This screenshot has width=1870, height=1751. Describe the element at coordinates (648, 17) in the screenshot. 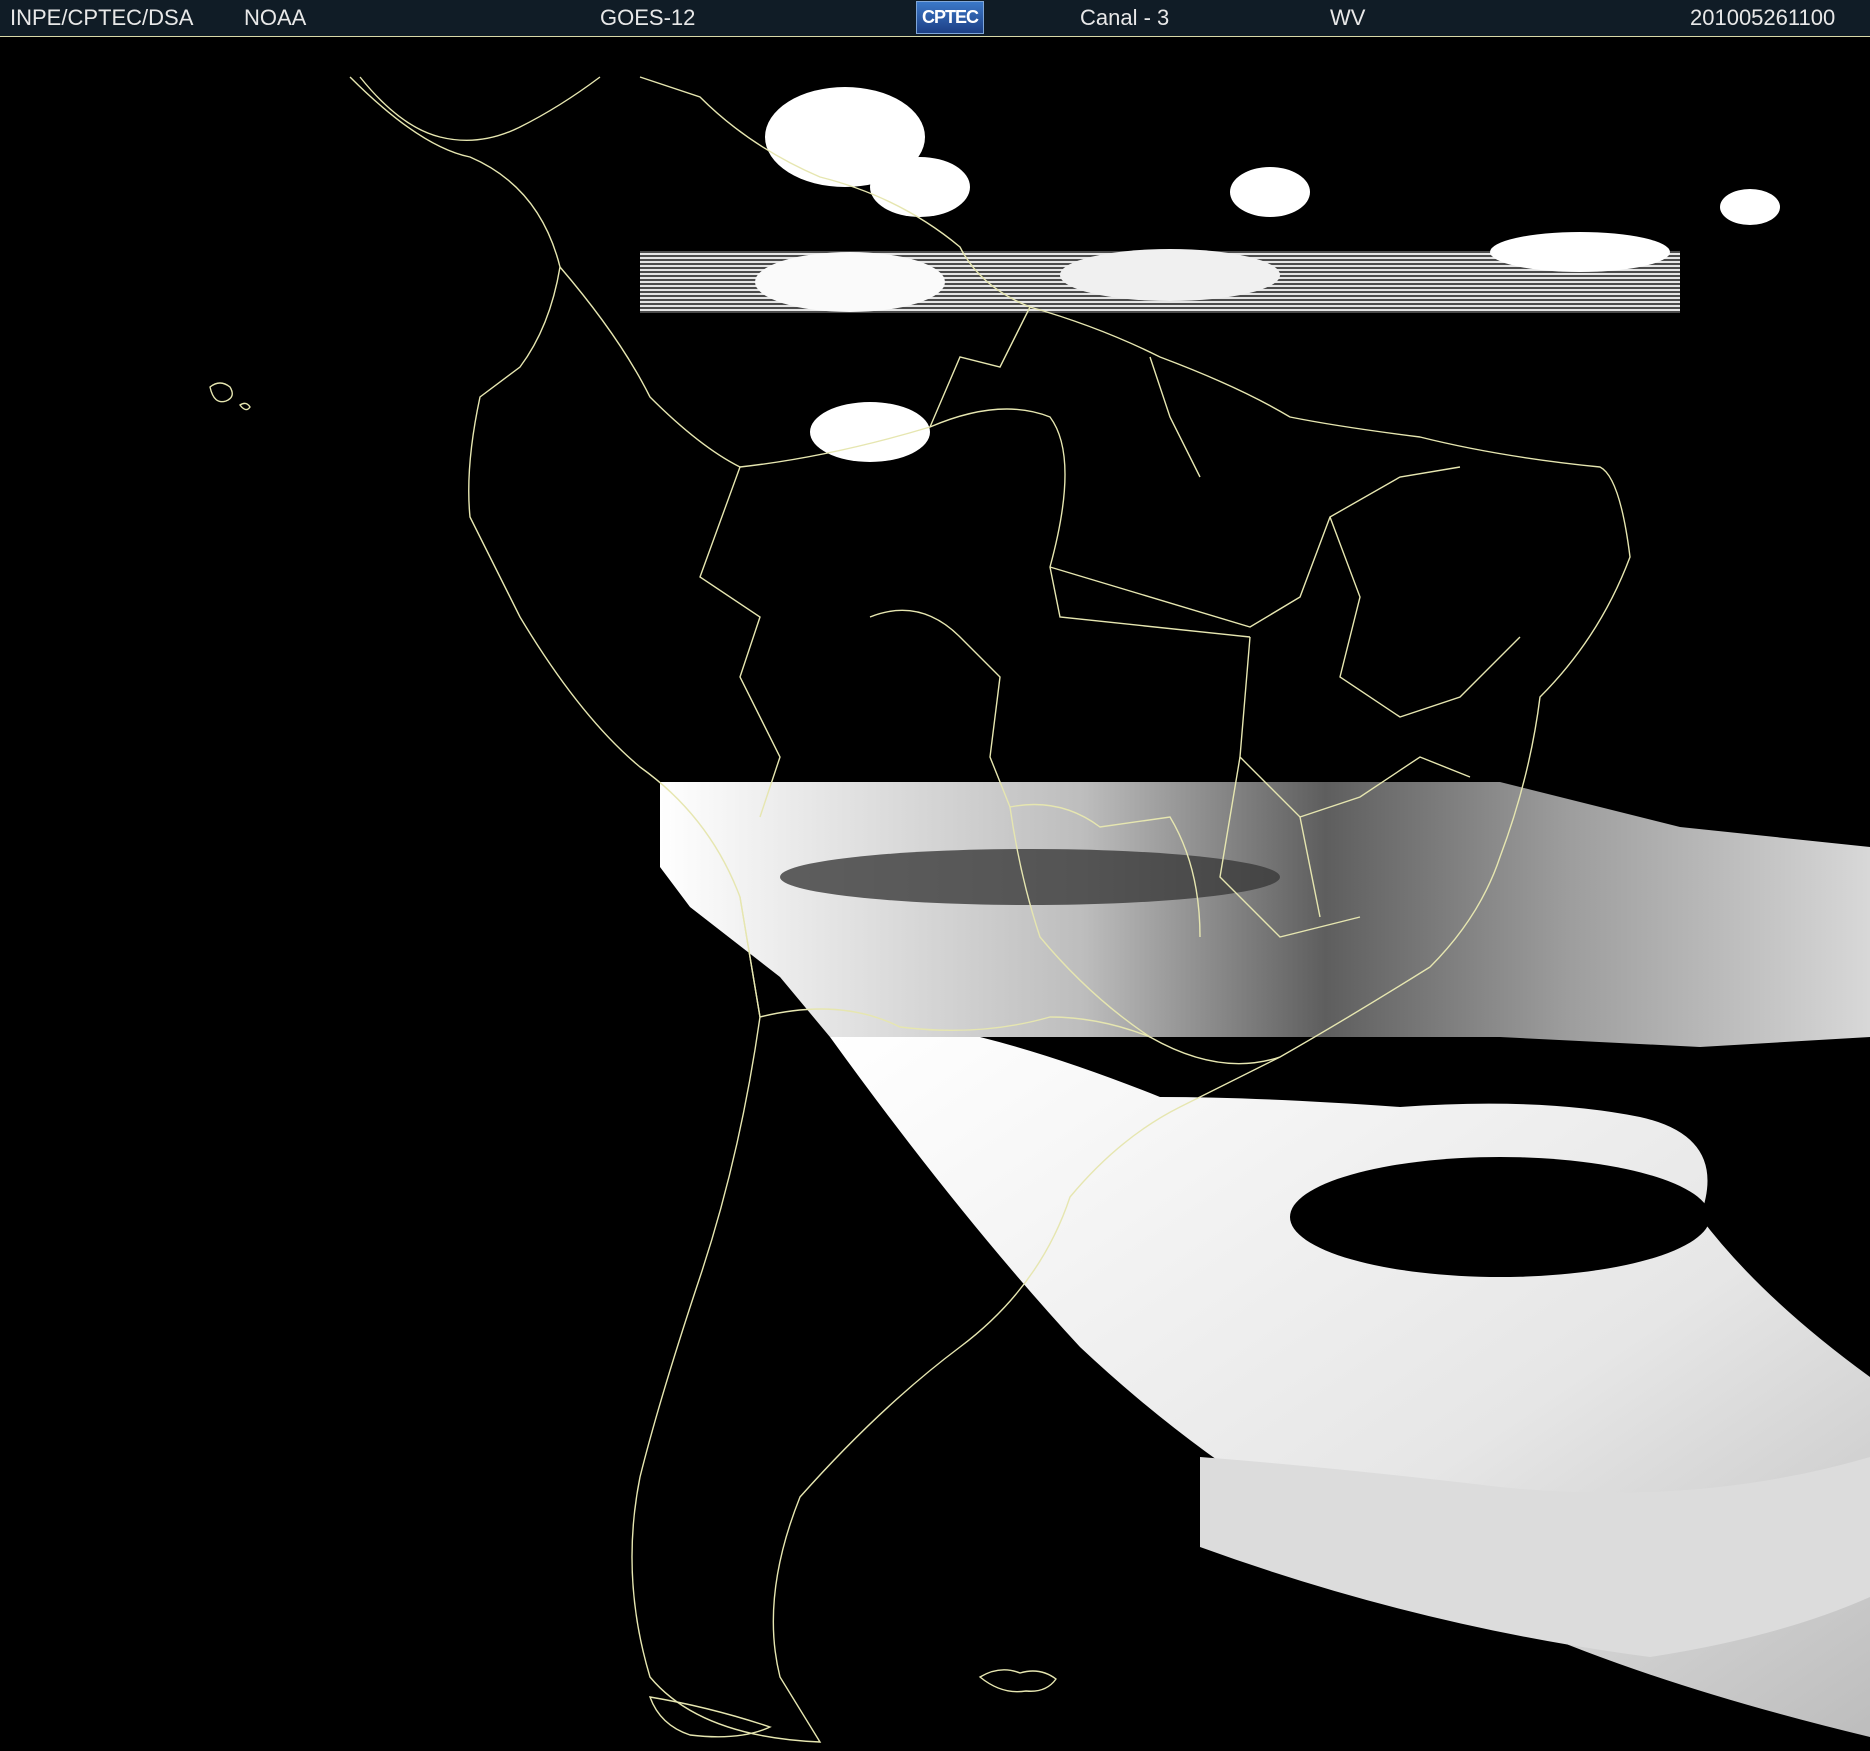

I see `satellite-label: GOES-12` at that location.